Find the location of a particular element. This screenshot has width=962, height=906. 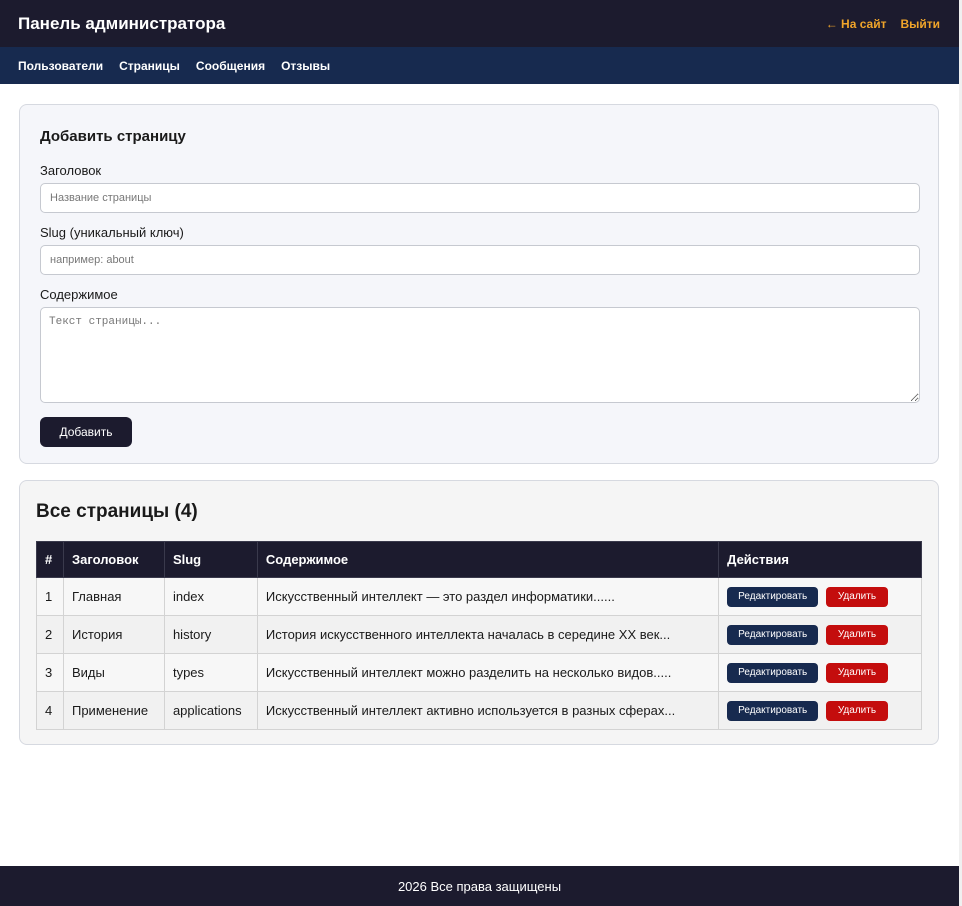

column-header-slug: Slug is located at coordinates (210, 559).